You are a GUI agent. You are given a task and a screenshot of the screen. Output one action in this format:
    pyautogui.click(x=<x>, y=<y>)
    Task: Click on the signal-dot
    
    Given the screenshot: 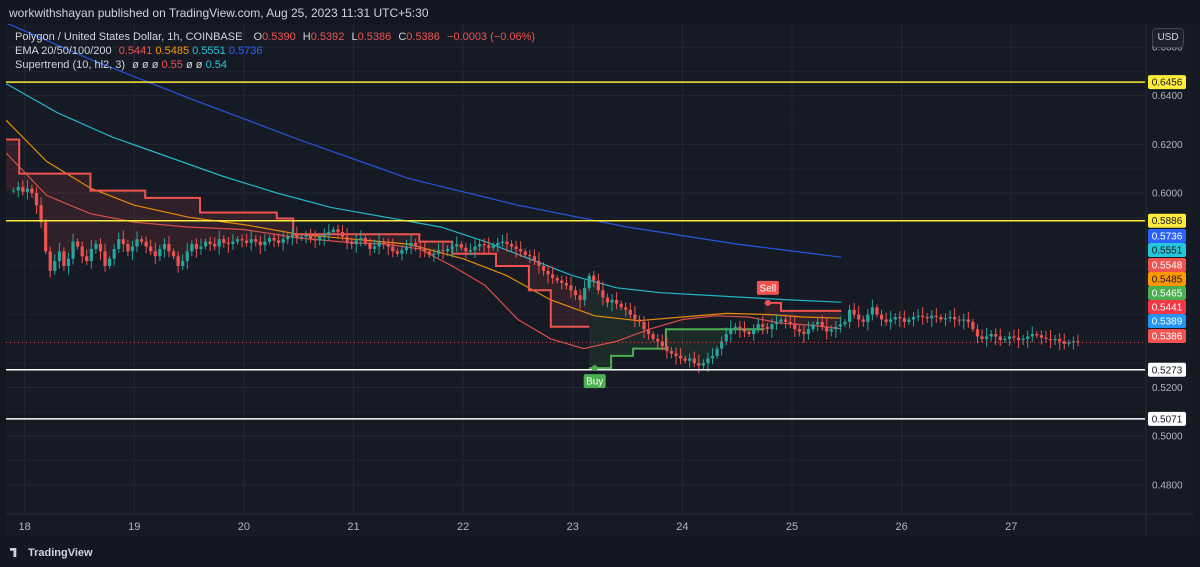 What is the action you would take?
    pyautogui.click(x=767, y=302)
    